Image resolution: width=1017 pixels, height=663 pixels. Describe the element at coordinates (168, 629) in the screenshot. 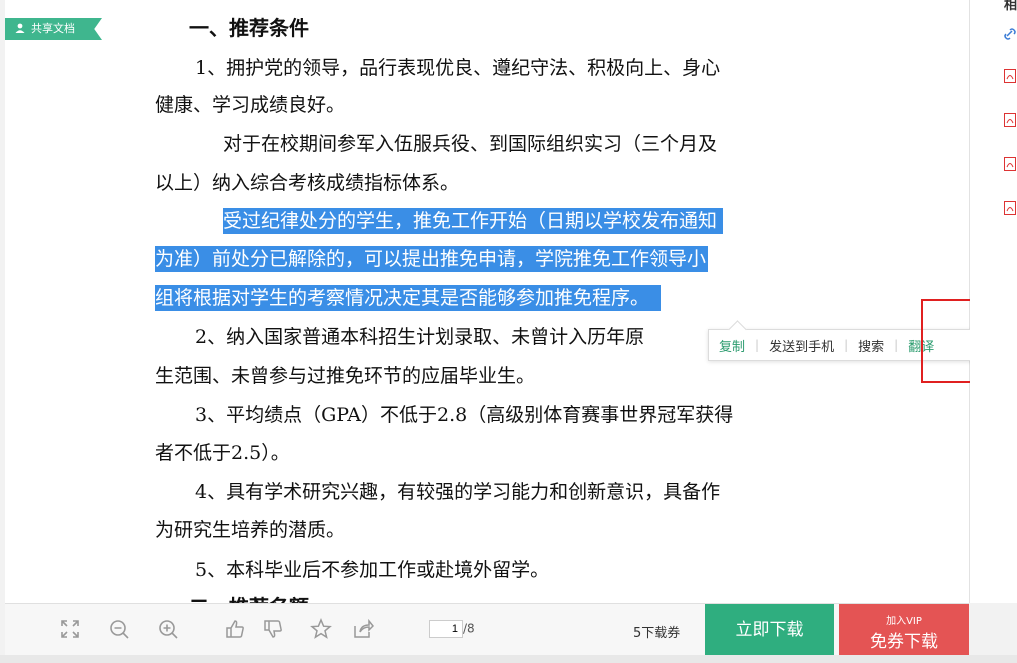

I see `zoom-in-icon` at that location.